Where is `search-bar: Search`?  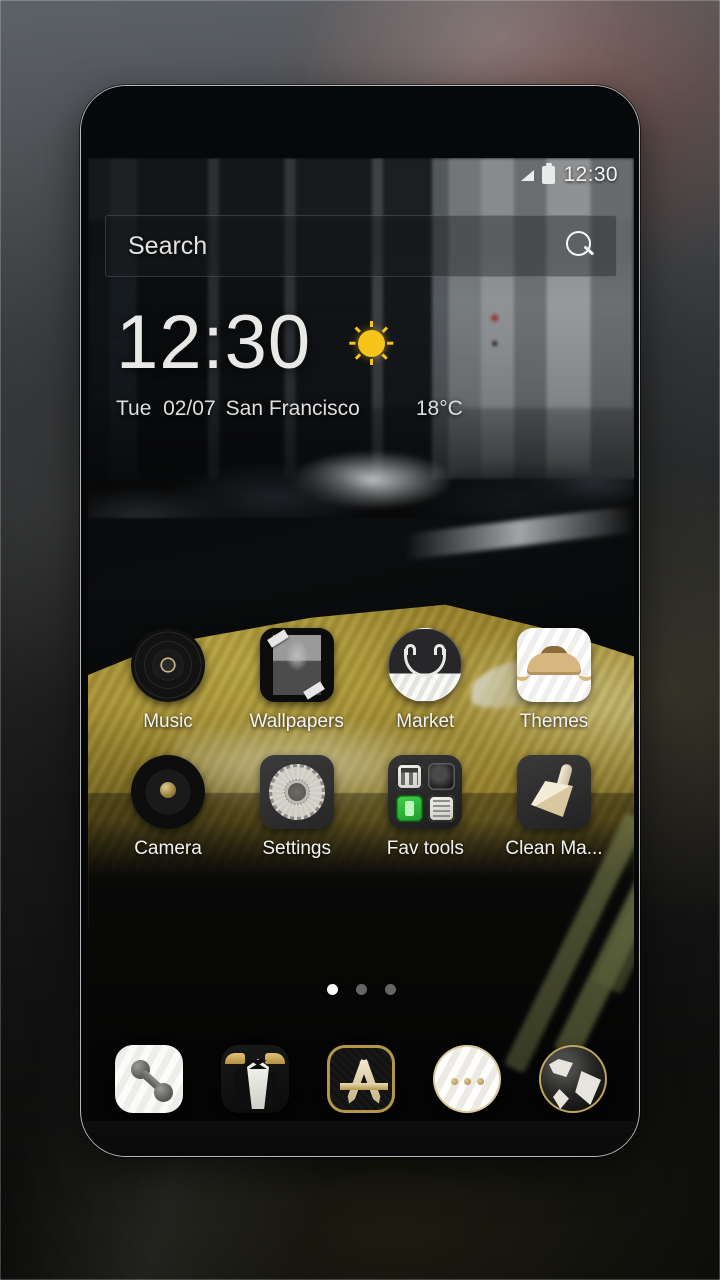
search-bar: Search is located at coordinates (361, 246).